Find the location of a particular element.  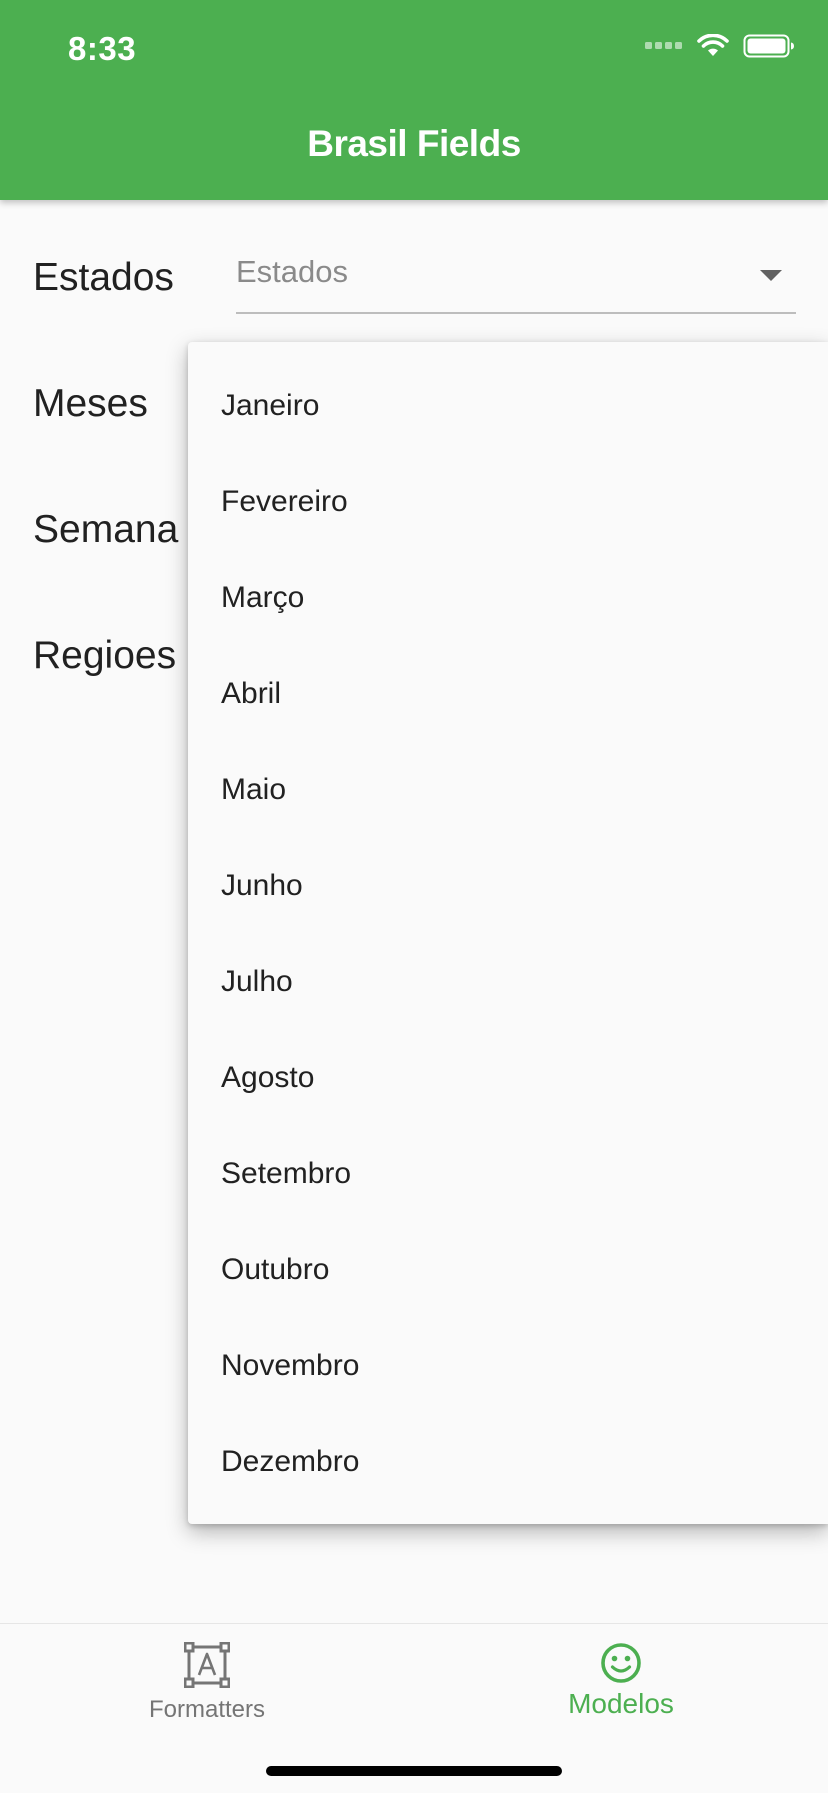

battery-icon is located at coordinates (768, 46).